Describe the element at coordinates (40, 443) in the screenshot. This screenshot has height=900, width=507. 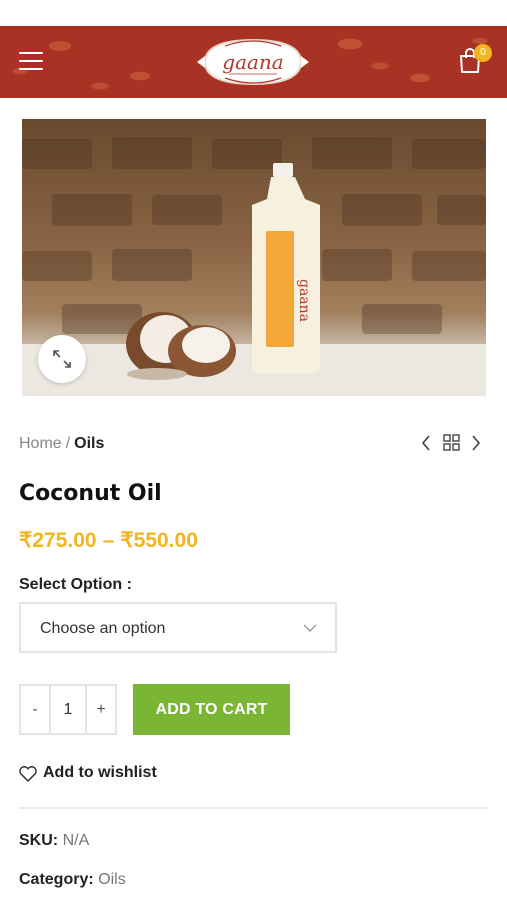
I see `breadcrumb-home-link: Home` at that location.